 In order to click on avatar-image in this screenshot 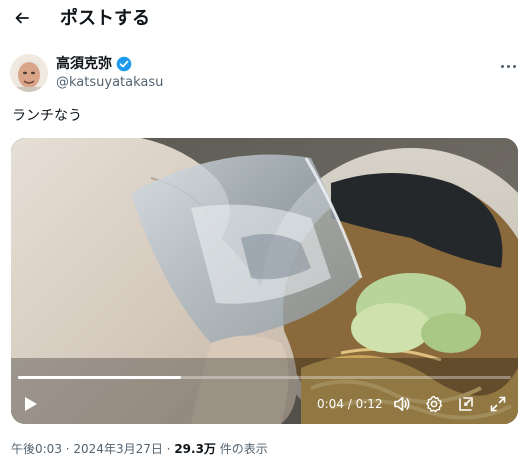, I will do `click(29, 73)`.